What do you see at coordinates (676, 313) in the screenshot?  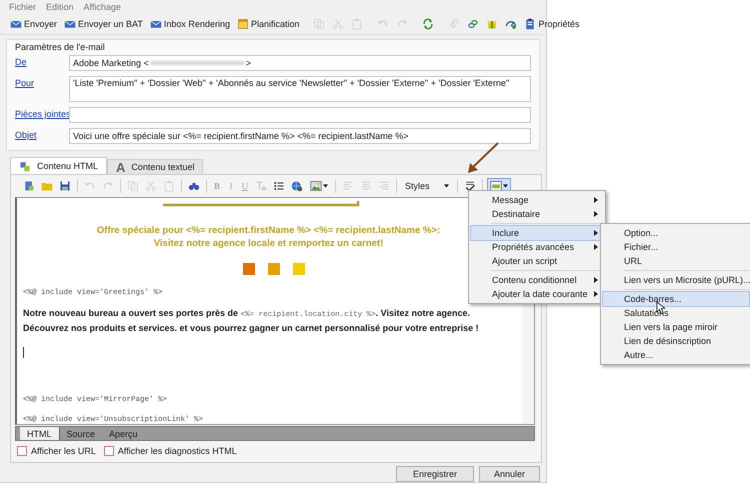 I see `menu-item: Salutations` at bounding box center [676, 313].